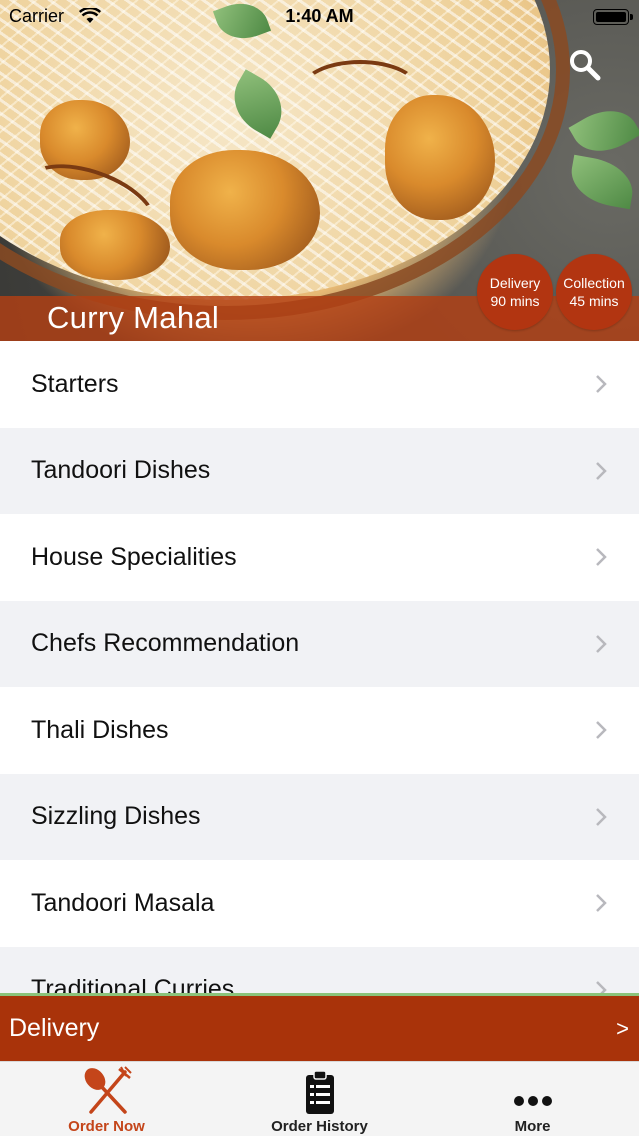 The image size is (639, 1136). I want to click on menu-category-row: Tandoori Masala, so click(319, 903).